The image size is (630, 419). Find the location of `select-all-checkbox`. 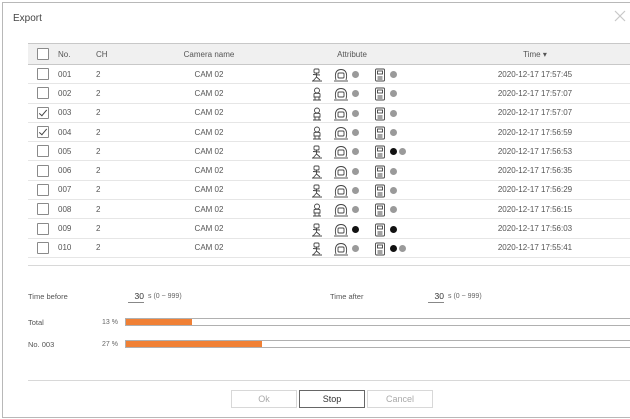

select-all-checkbox is located at coordinates (43, 54).